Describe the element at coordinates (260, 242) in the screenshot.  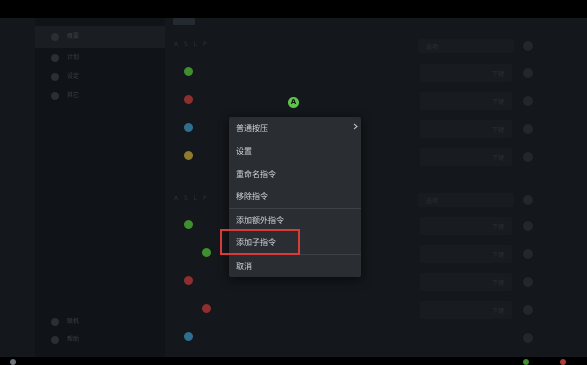
I see `highlight-box` at that location.